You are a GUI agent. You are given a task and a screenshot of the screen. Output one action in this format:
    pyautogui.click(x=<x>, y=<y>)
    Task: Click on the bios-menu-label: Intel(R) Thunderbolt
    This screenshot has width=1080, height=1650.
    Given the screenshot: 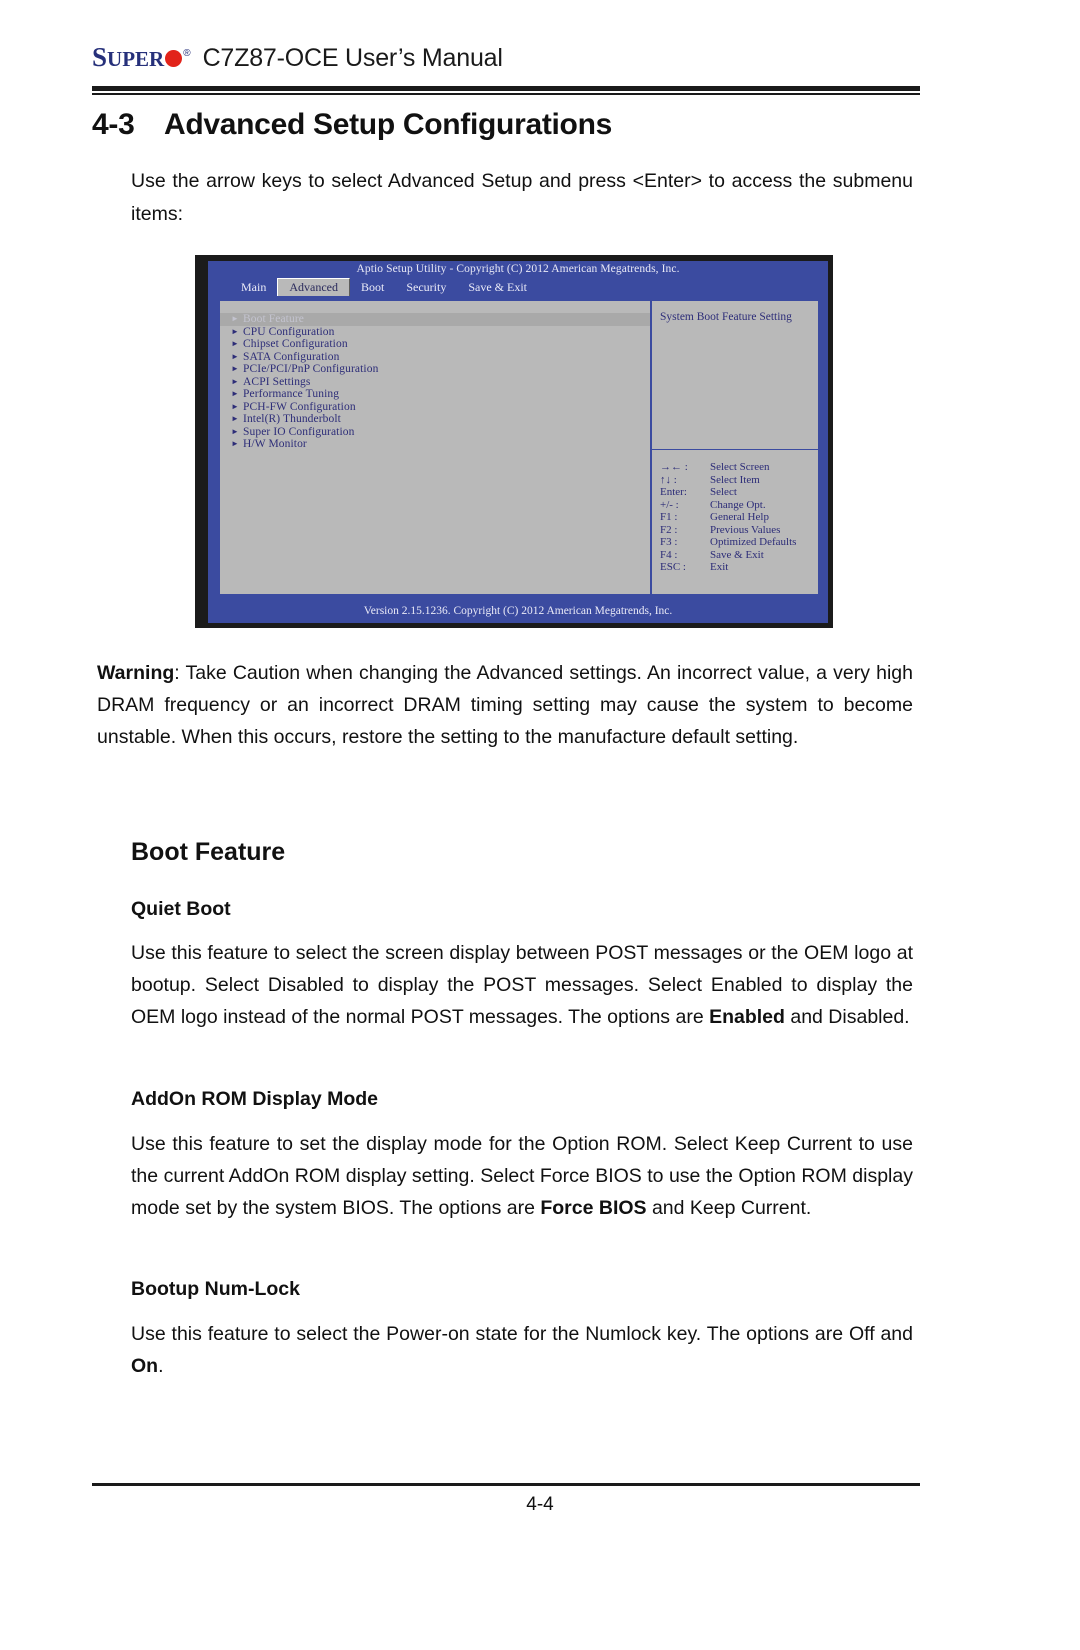 What is the action you would take?
    pyautogui.click(x=292, y=419)
    